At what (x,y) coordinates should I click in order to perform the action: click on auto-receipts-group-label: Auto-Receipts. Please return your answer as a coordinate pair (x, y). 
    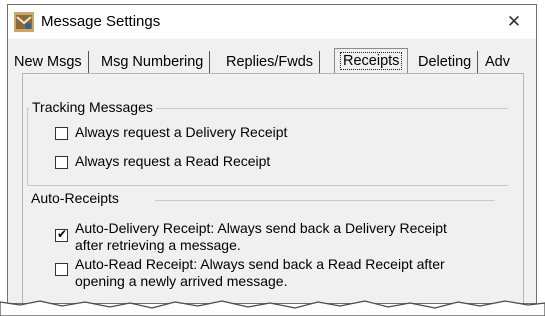
    Looking at the image, I should click on (75, 198).